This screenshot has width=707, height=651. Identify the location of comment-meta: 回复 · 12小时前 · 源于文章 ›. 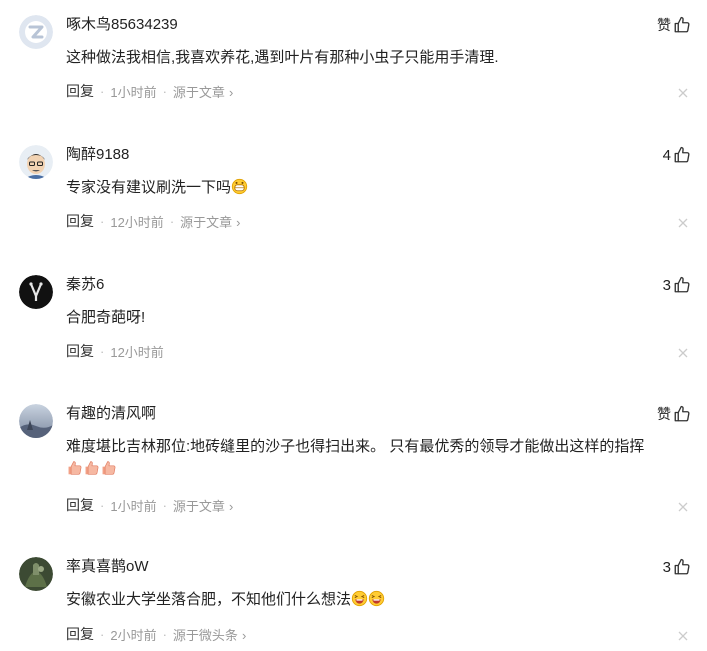
(153, 221).